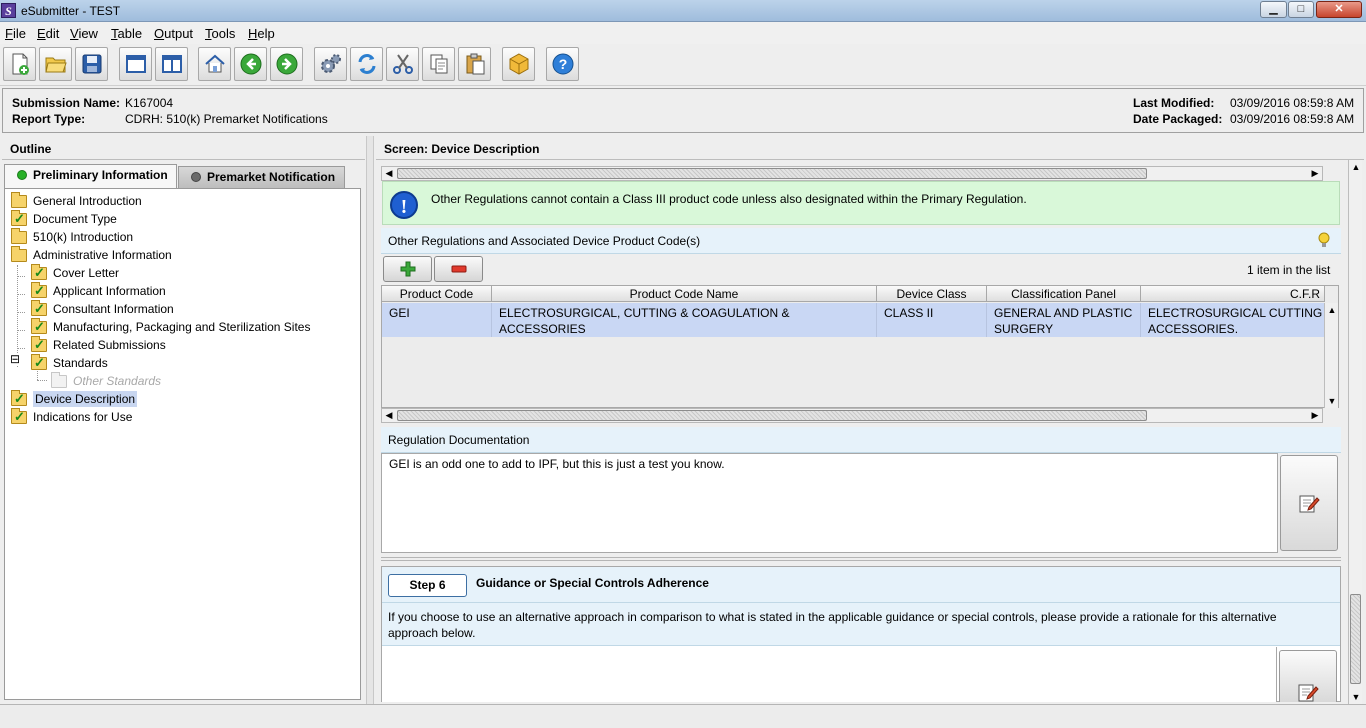 Image resolution: width=1366 pixels, height=728 pixels. Describe the element at coordinates (173, 33) in the screenshot. I see `menu-output: Output` at that location.